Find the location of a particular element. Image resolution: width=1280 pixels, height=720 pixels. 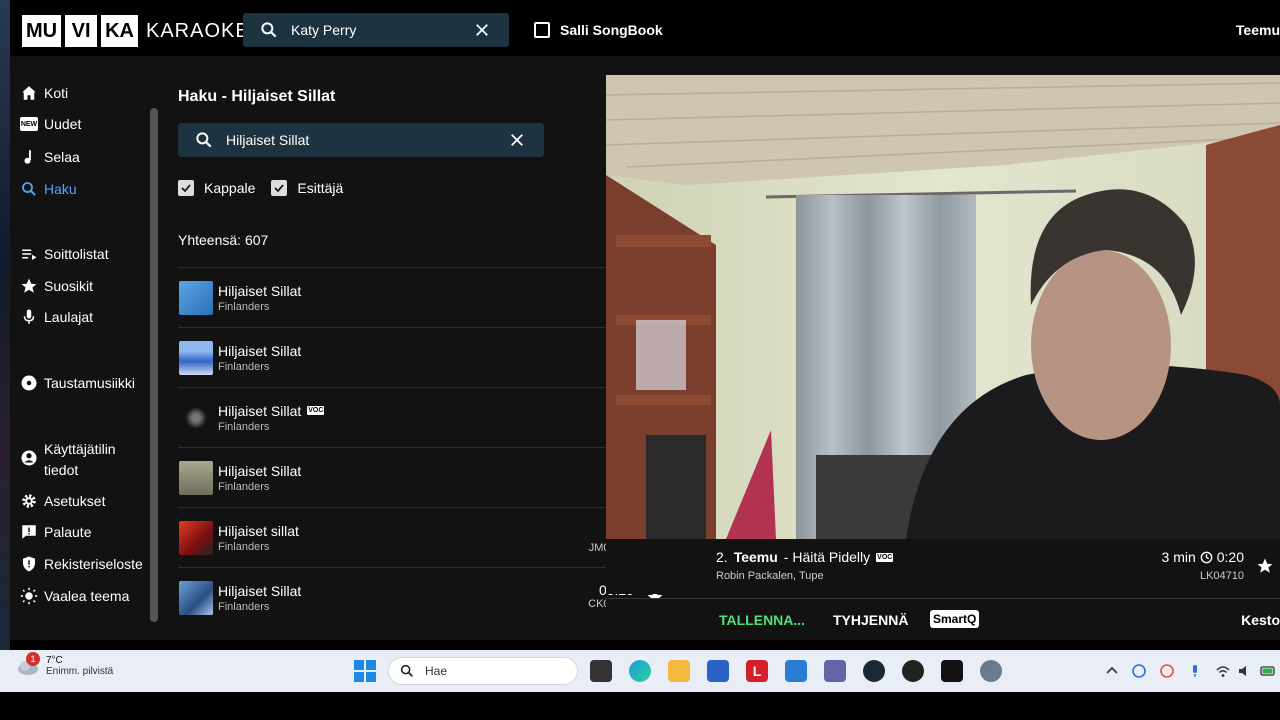

sidebar-scrollbar is located at coordinates (154, 365).